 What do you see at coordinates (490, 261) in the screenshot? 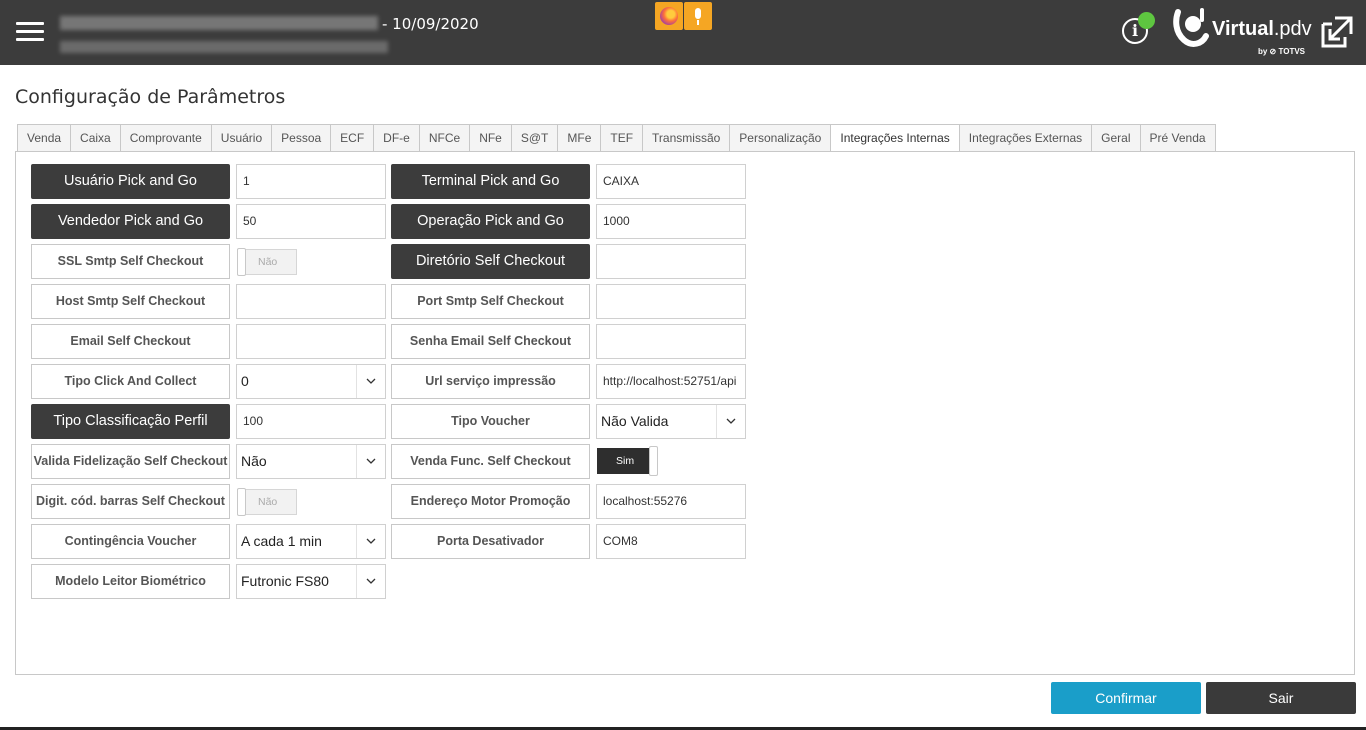
I see `label-diretorio-self-checkout: Diretório Self Checkout` at bounding box center [490, 261].